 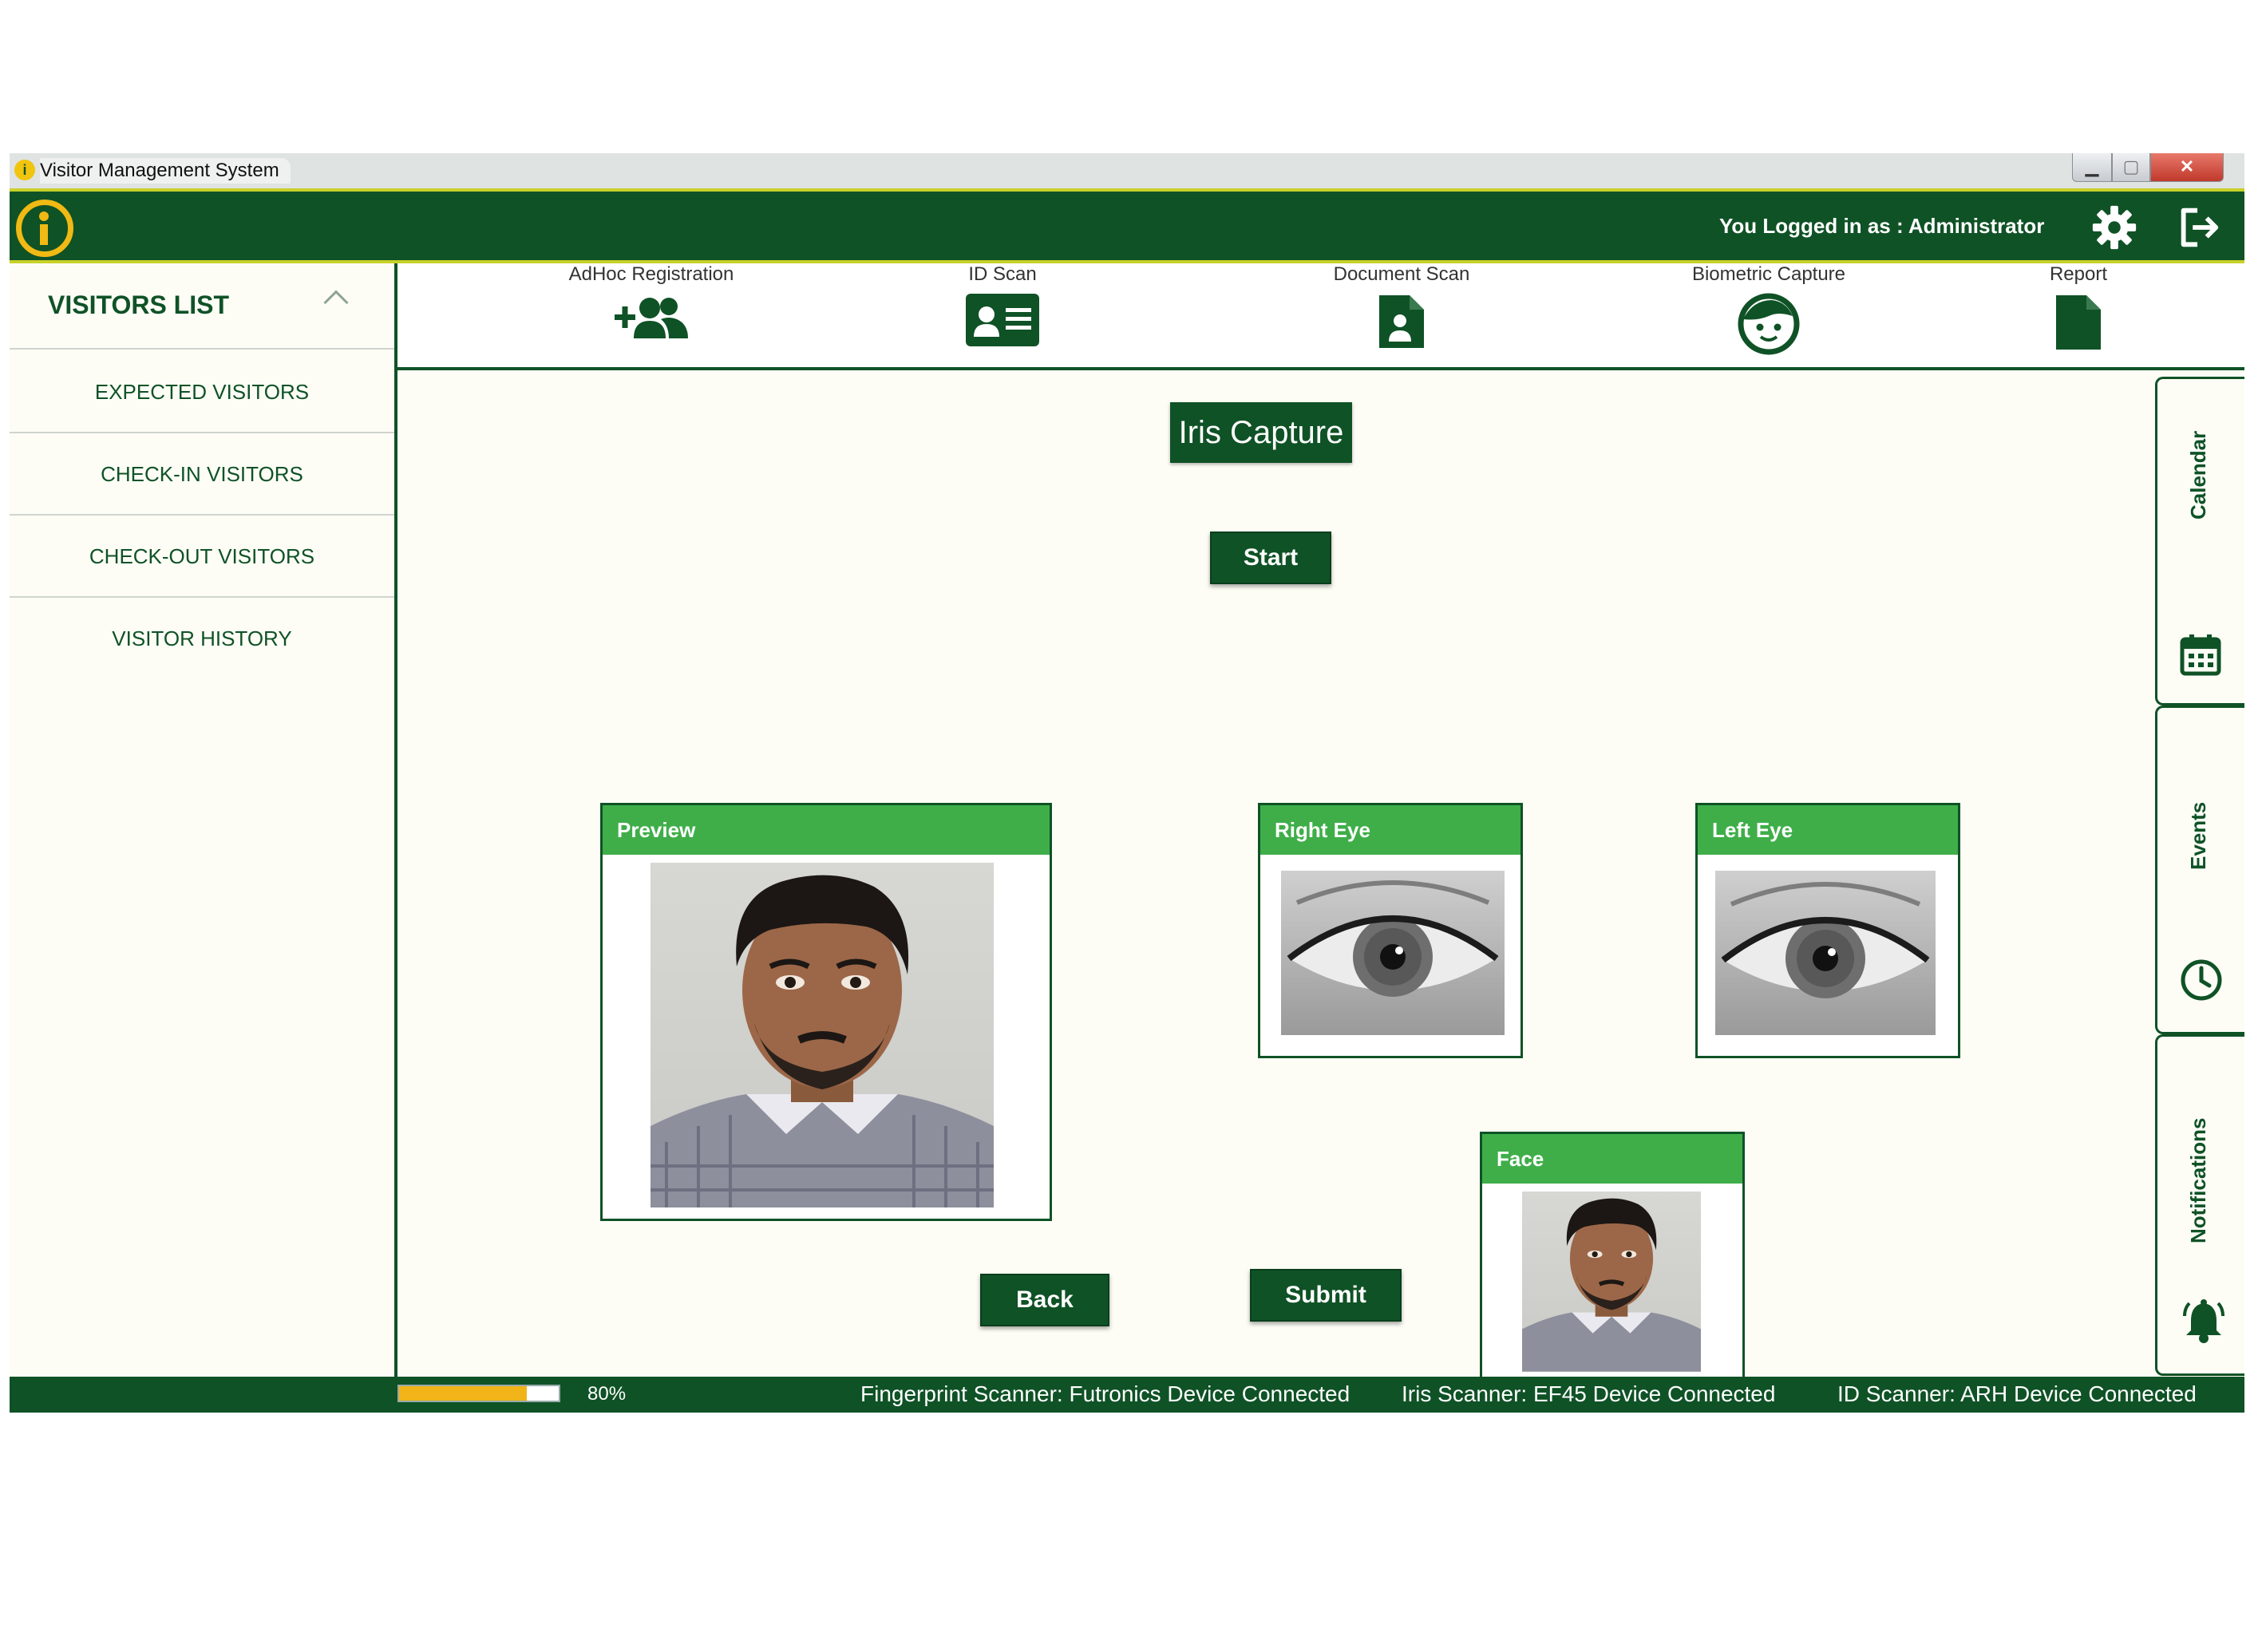 What do you see at coordinates (165, 171) in the screenshot?
I see `window-title: Visitor Management System` at bounding box center [165, 171].